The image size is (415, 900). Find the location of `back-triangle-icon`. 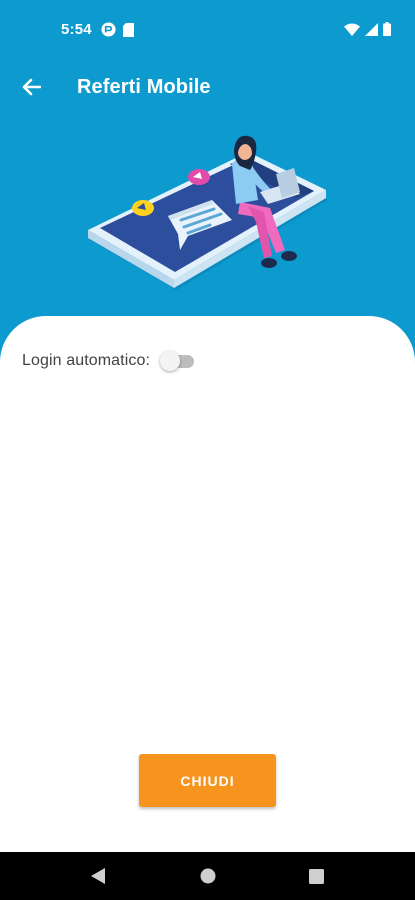

back-triangle-icon is located at coordinates (98, 876).